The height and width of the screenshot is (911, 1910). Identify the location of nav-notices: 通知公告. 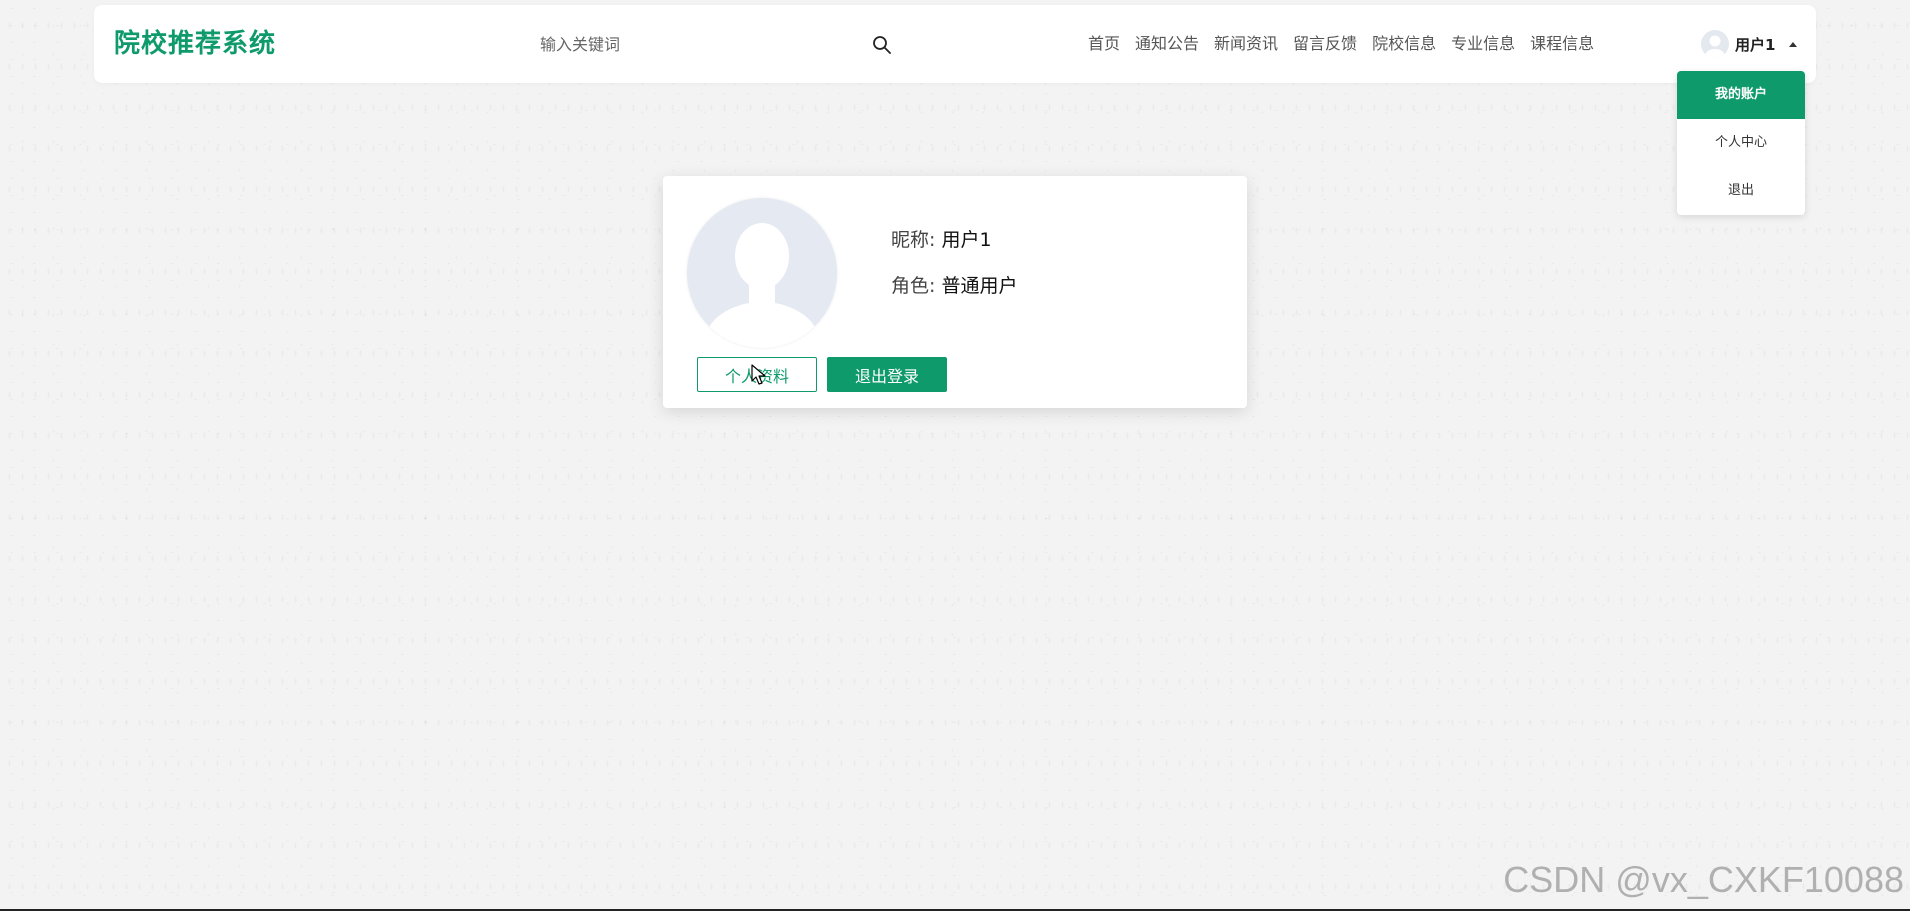
(1167, 44).